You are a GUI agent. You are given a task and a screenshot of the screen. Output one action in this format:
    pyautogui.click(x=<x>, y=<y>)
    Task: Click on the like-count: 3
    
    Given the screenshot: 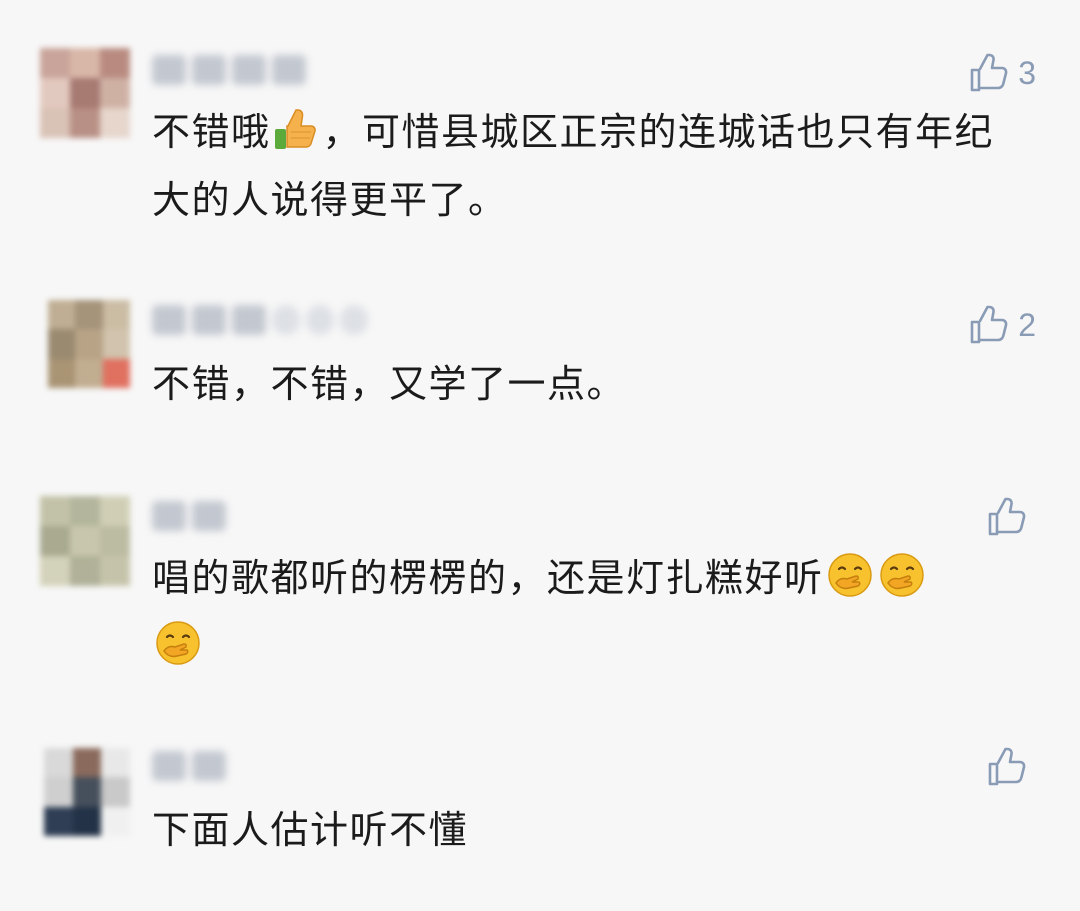 What is the action you would take?
    pyautogui.click(x=1027, y=72)
    